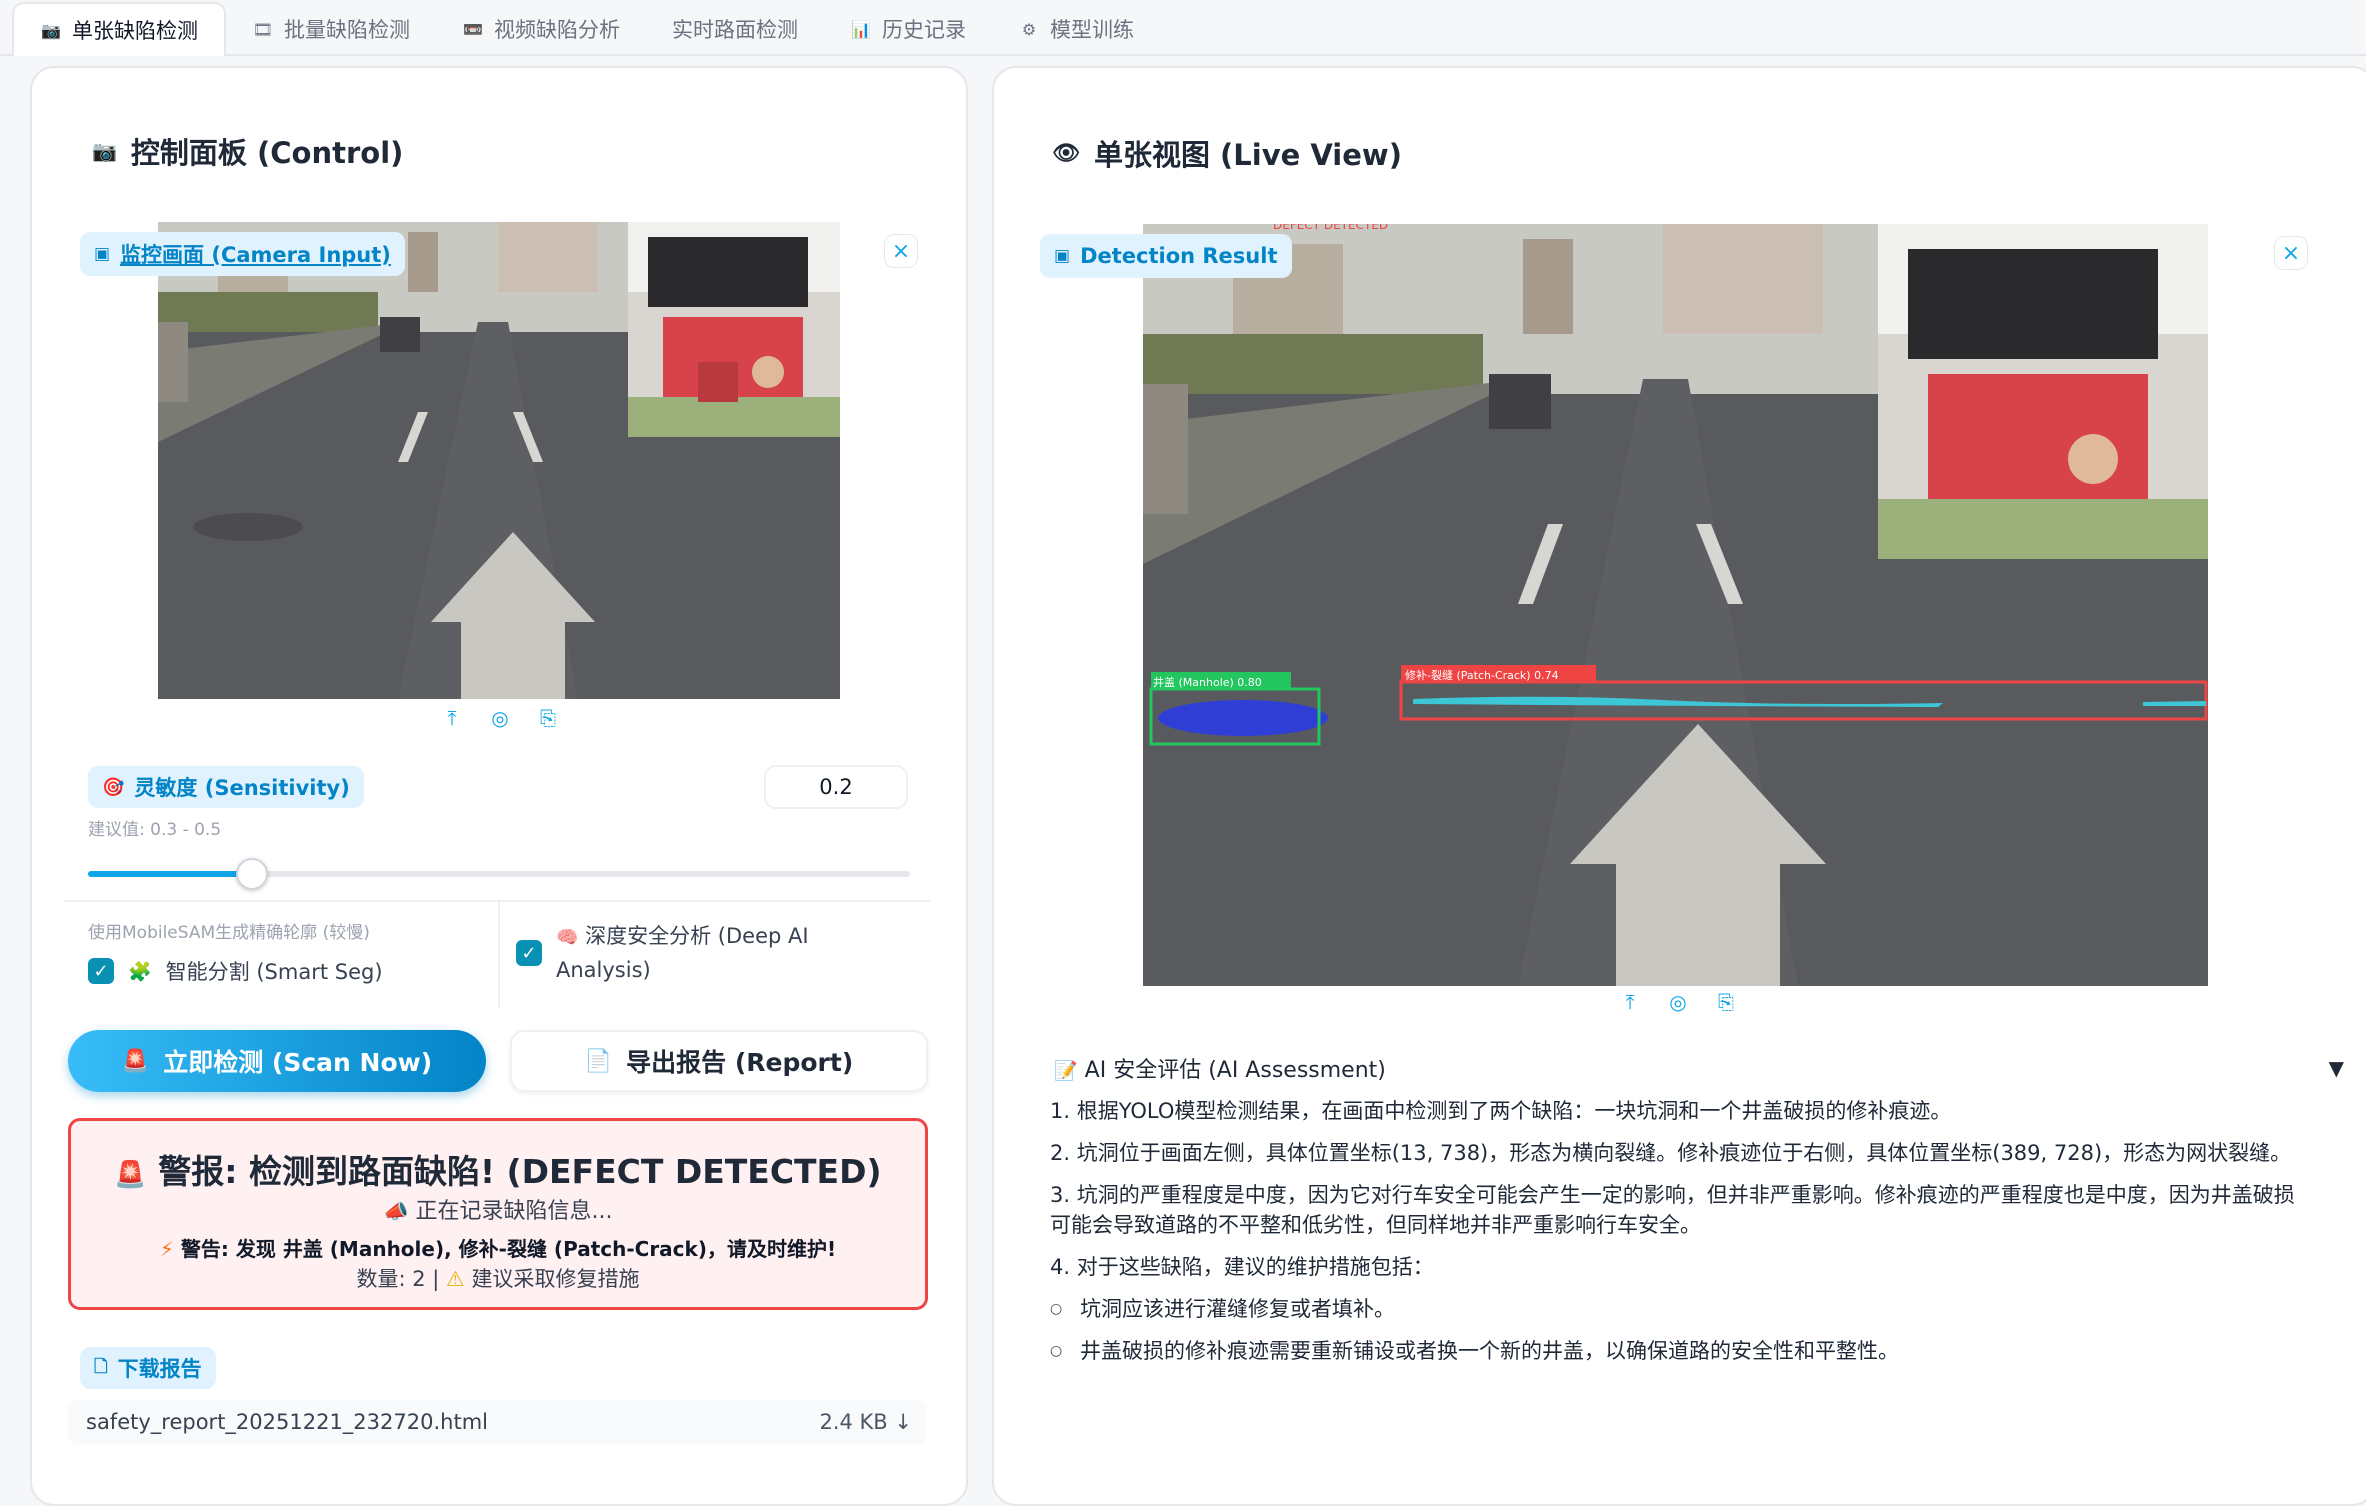 Image resolution: width=2366 pixels, height=1506 pixels. I want to click on deep-ai-label-line1: 深度安全分析 (Deep AI, so click(697, 936).